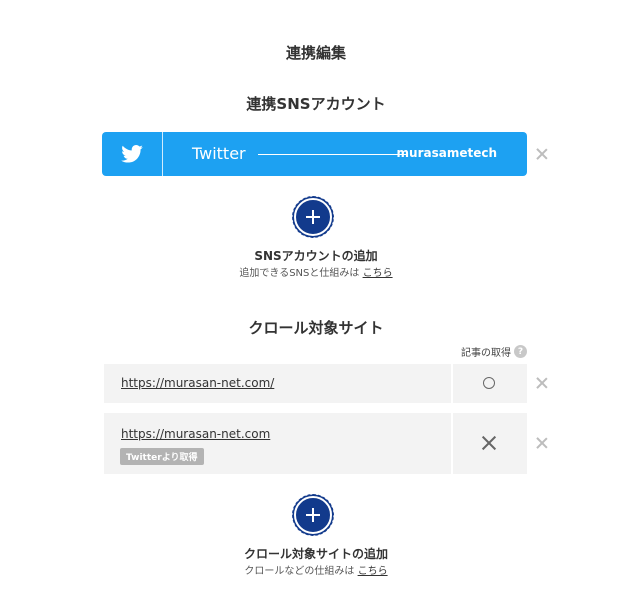 The width and height of the screenshot is (632, 608). I want to click on add-site-help: クロールなどの仕組みは こちら, so click(316, 569).